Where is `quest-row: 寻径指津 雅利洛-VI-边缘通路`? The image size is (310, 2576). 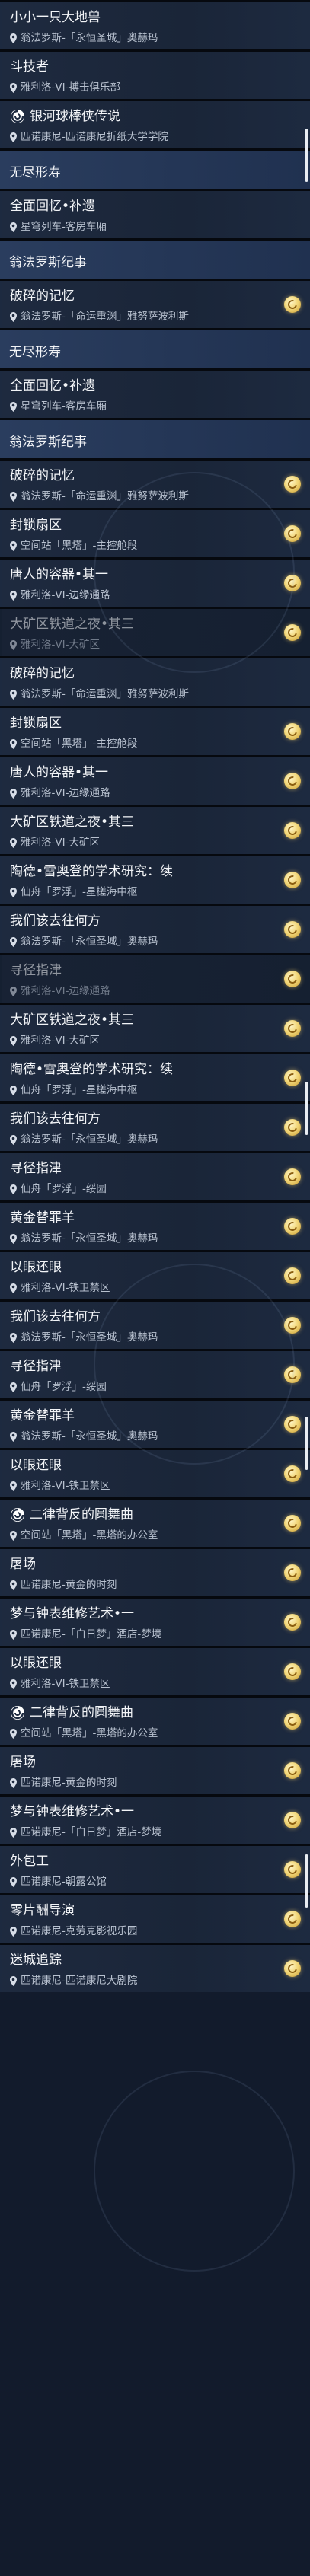 quest-row: 寻径指津 雅利洛-VI-边缘通路 is located at coordinates (155, 979).